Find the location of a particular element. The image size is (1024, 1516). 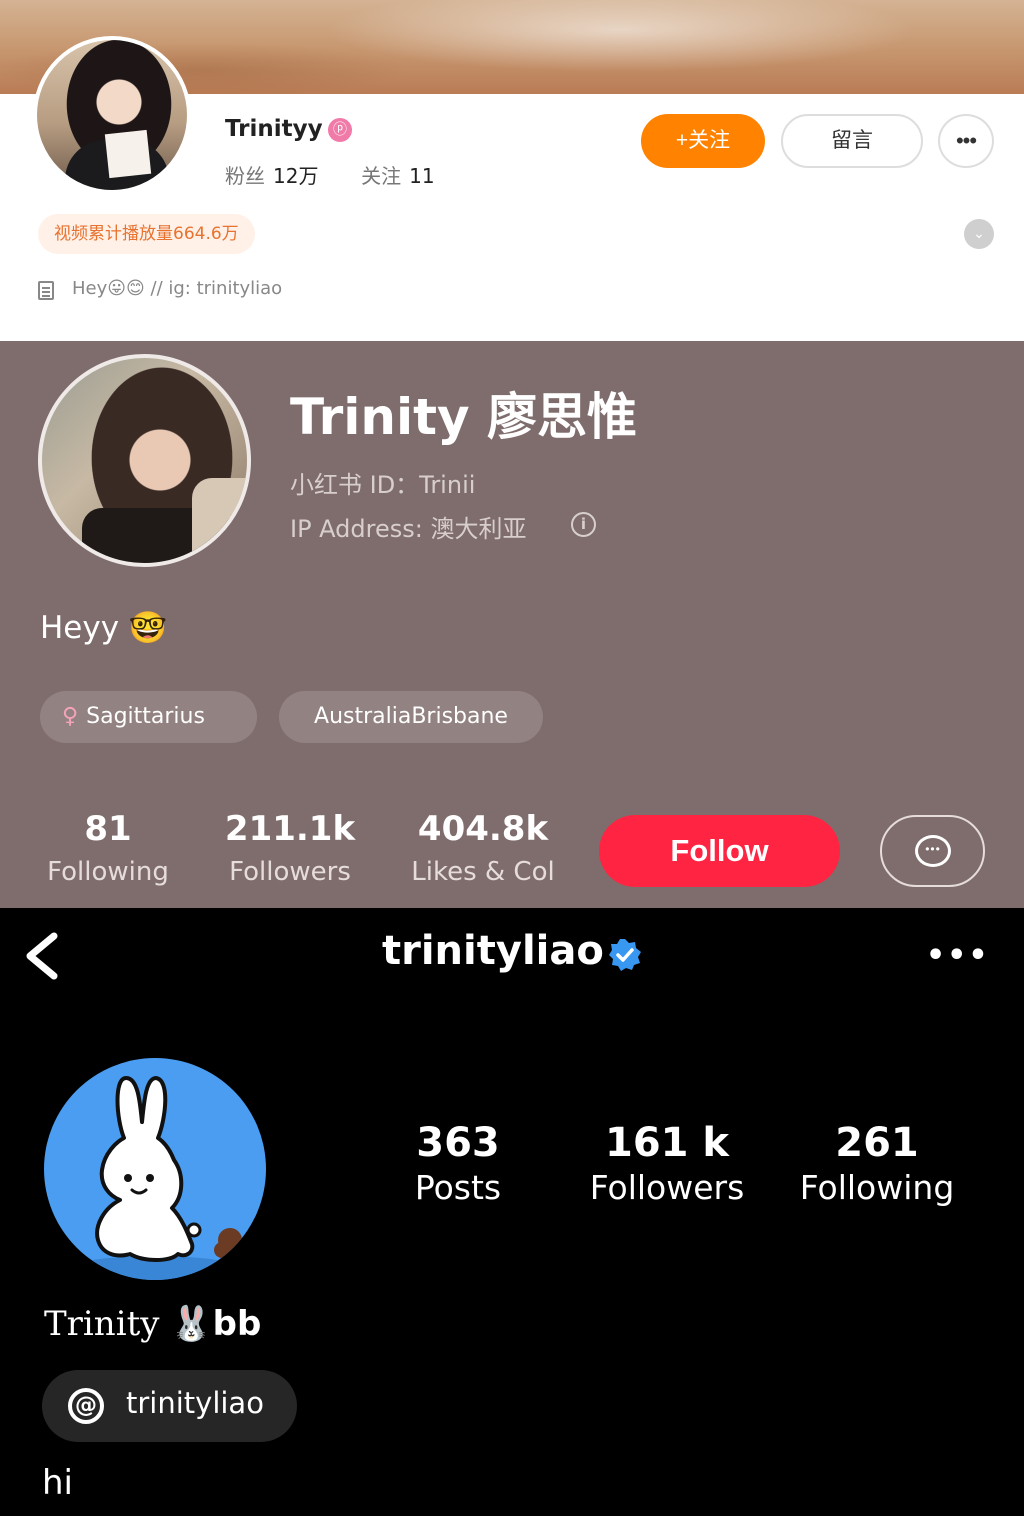

avatar-jacket is located at coordinates (219, 520).